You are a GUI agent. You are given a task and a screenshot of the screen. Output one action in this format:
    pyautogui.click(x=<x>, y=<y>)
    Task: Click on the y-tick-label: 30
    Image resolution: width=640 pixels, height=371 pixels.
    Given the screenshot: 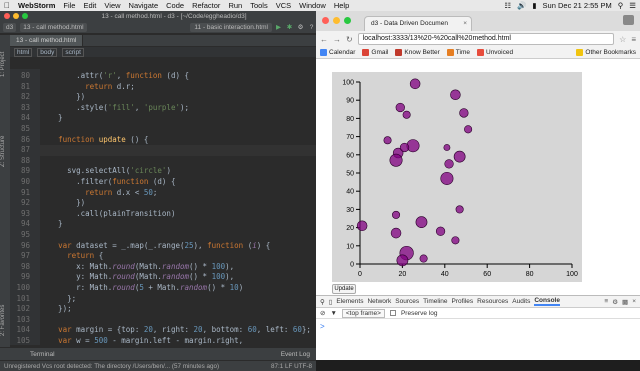 What is the action you would take?
    pyautogui.click(x=350, y=210)
    